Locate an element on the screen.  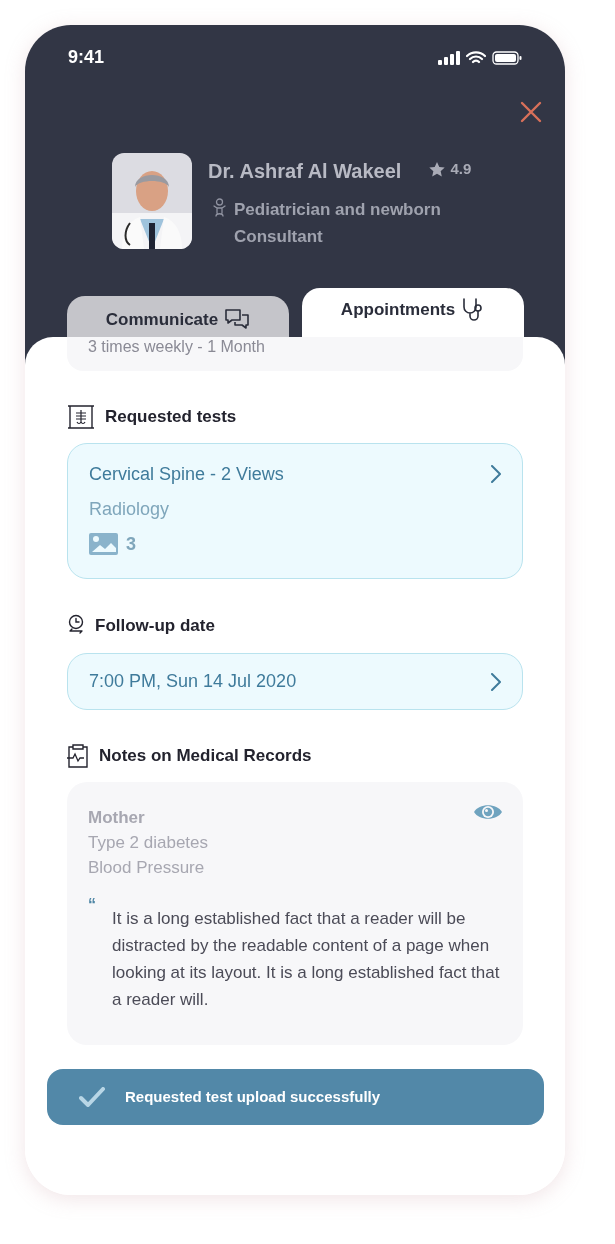
condition: Blood Pressure is located at coordinates (147, 867).